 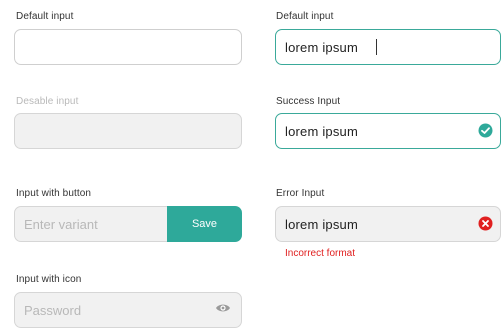 What do you see at coordinates (128, 131) in the screenshot?
I see `disabled-input-field` at bounding box center [128, 131].